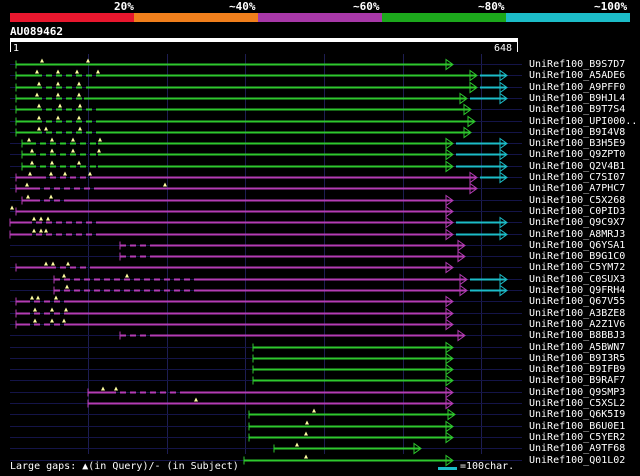 The image size is (640, 476). Describe the element at coordinates (577, 98) in the screenshot. I see `hit-label: UniRef100_B9HJL4` at that location.